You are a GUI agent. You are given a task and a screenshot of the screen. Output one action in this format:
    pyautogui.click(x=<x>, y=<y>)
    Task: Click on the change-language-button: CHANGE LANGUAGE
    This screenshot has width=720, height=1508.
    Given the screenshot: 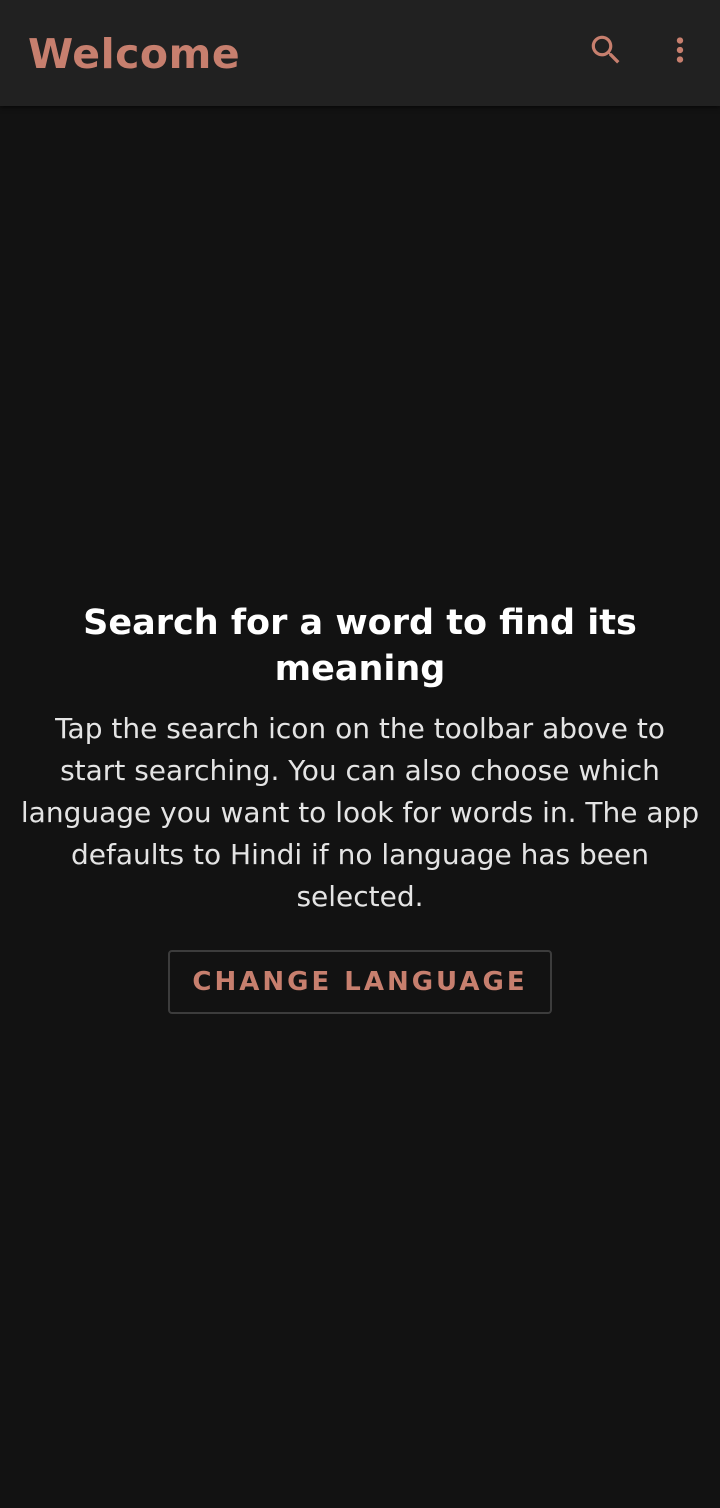 What is the action you would take?
    pyautogui.click(x=360, y=982)
    